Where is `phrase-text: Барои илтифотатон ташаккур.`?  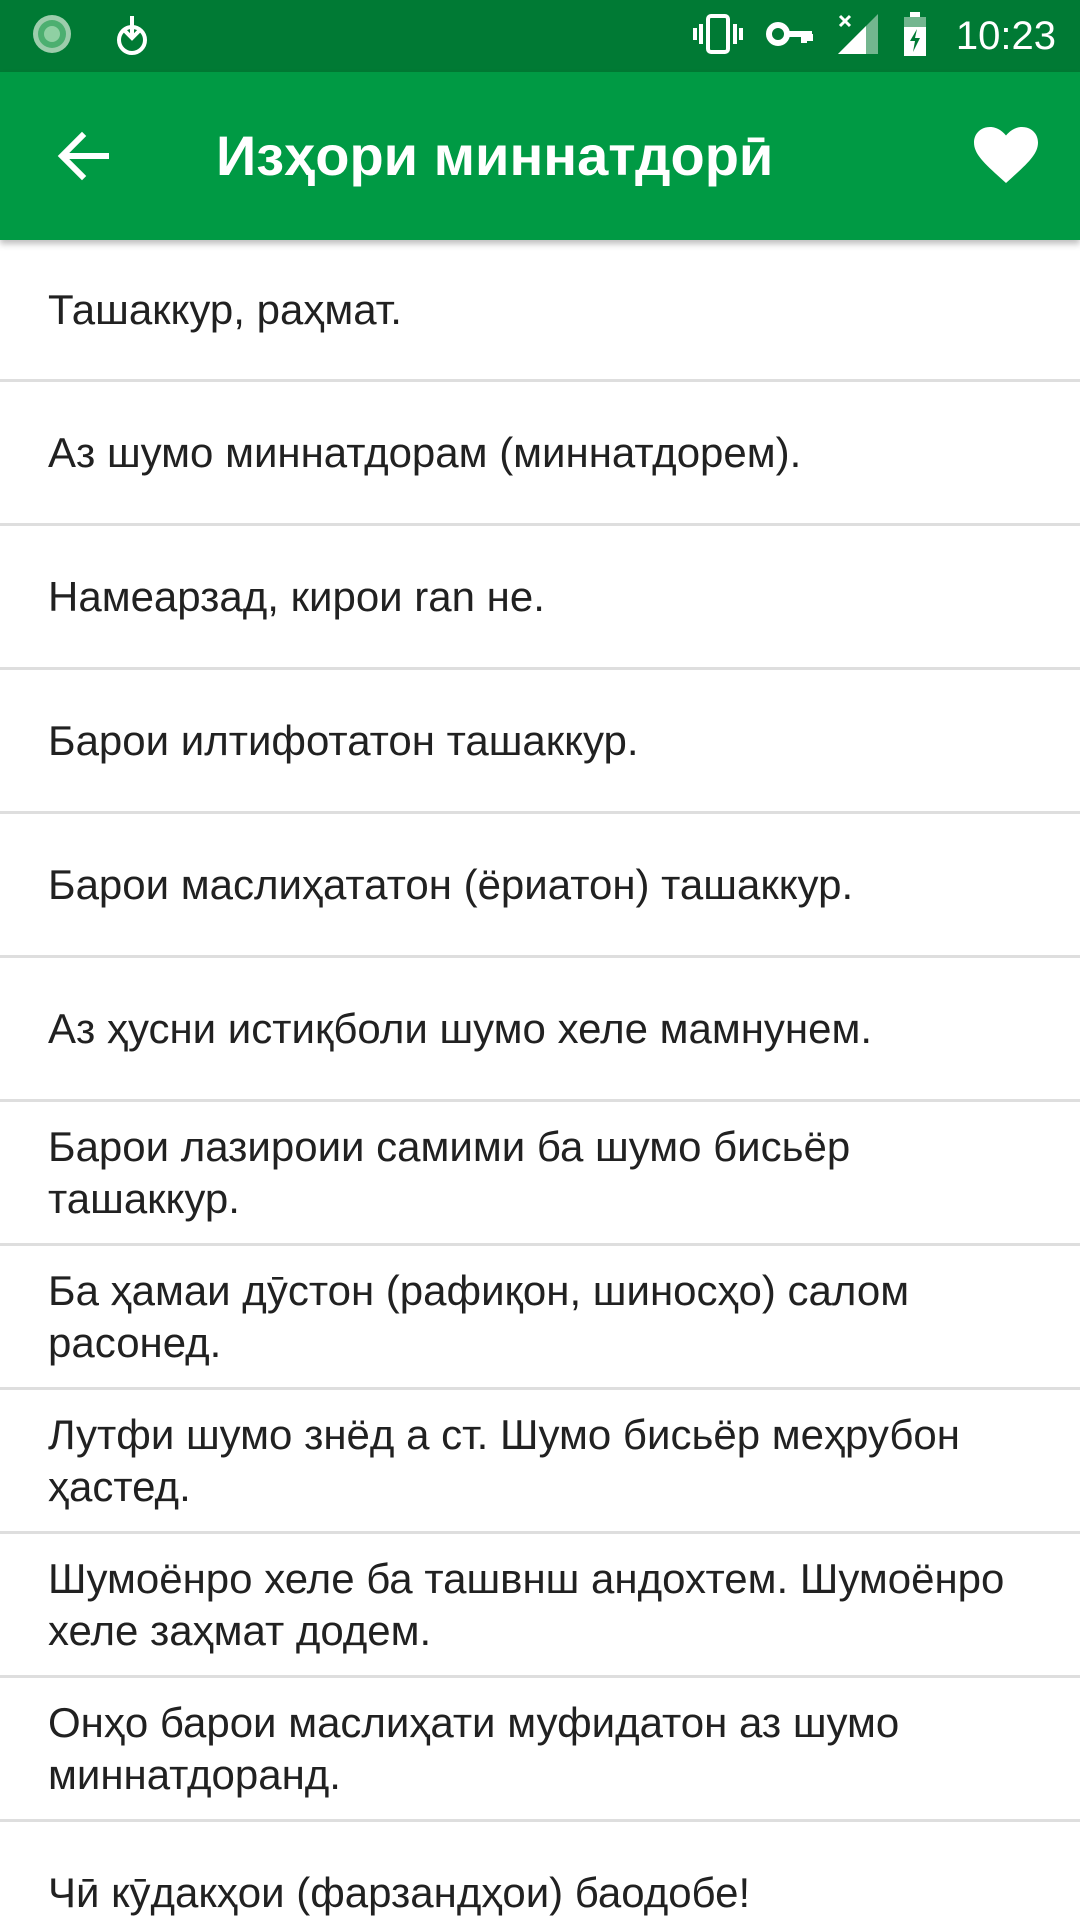
phrase-text: Барои илтифотатон ташаккур. is located at coordinates (343, 740).